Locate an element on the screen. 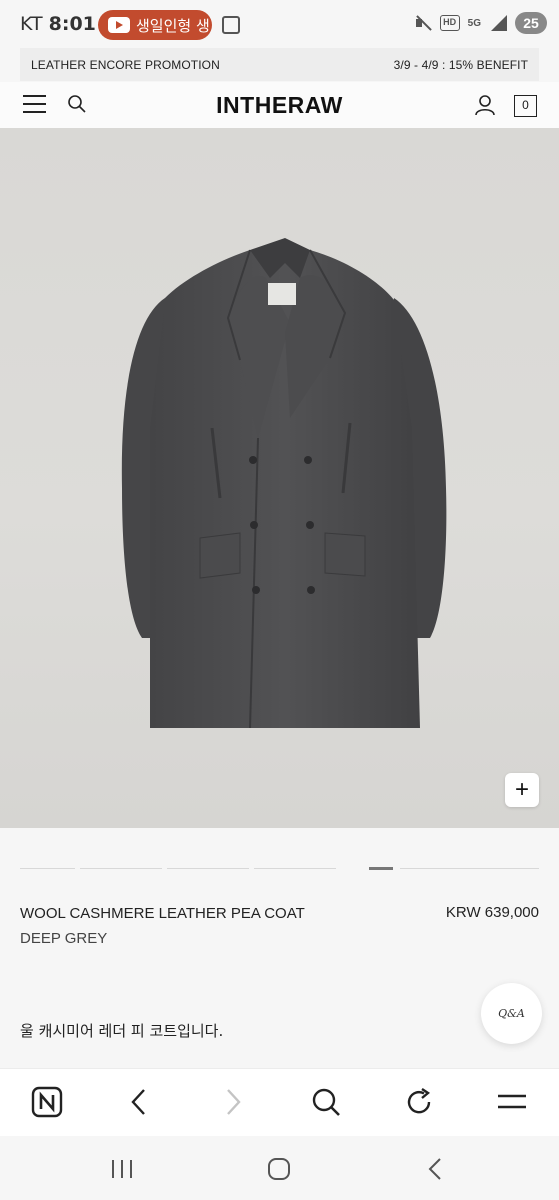 This screenshot has width=559, height=1200. status-carrier-time: KT 8:01 is located at coordinates (58, 24).